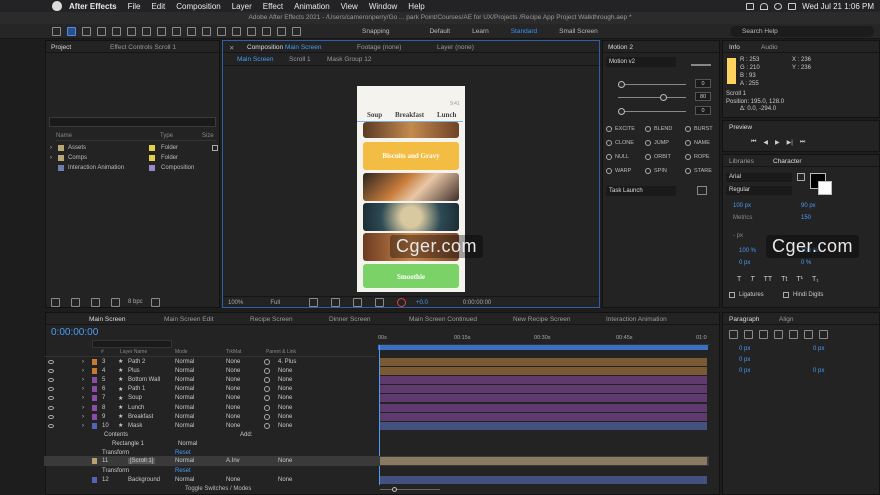 This screenshot has height=495, width=880. What do you see at coordinates (207, 407) in the screenshot?
I see `table-row: › 8 ★ Lunch Normal None None` at bounding box center [207, 407].